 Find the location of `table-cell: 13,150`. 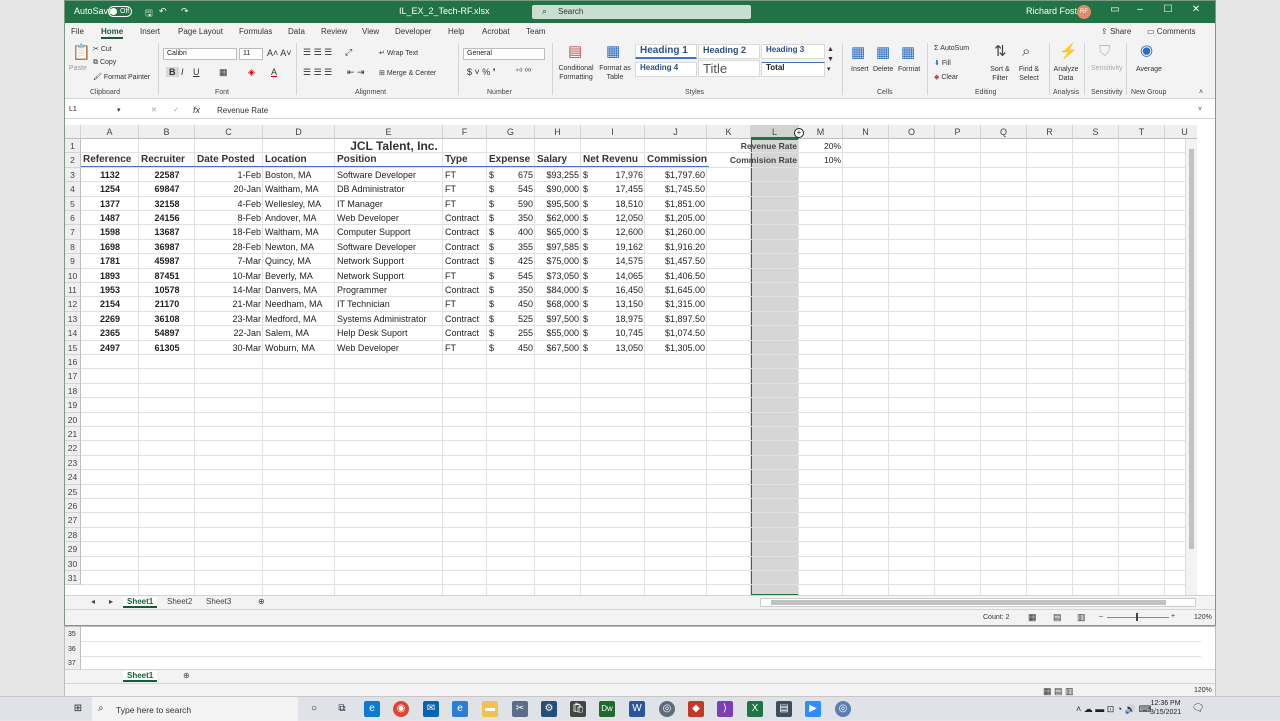

table-cell: 13,150 is located at coordinates (620, 304).